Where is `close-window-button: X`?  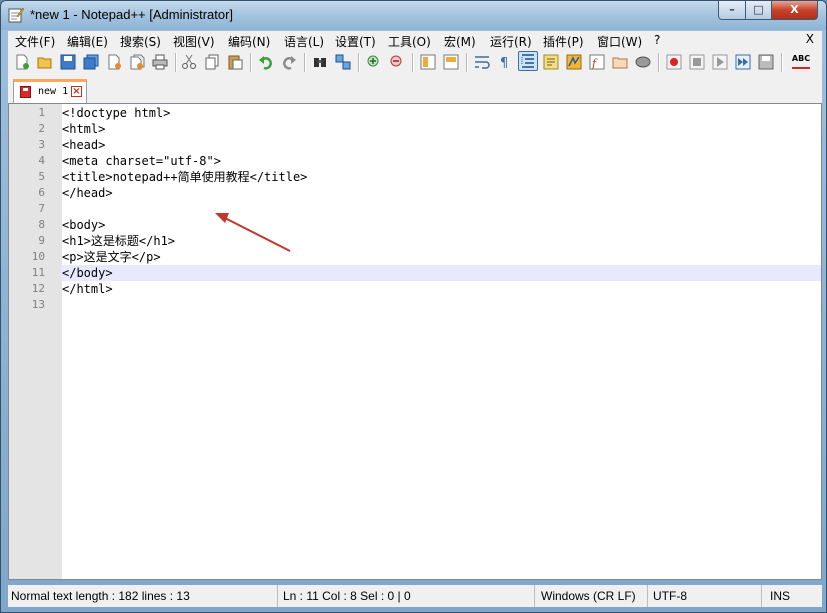 close-window-button: X is located at coordinates (794, 10).